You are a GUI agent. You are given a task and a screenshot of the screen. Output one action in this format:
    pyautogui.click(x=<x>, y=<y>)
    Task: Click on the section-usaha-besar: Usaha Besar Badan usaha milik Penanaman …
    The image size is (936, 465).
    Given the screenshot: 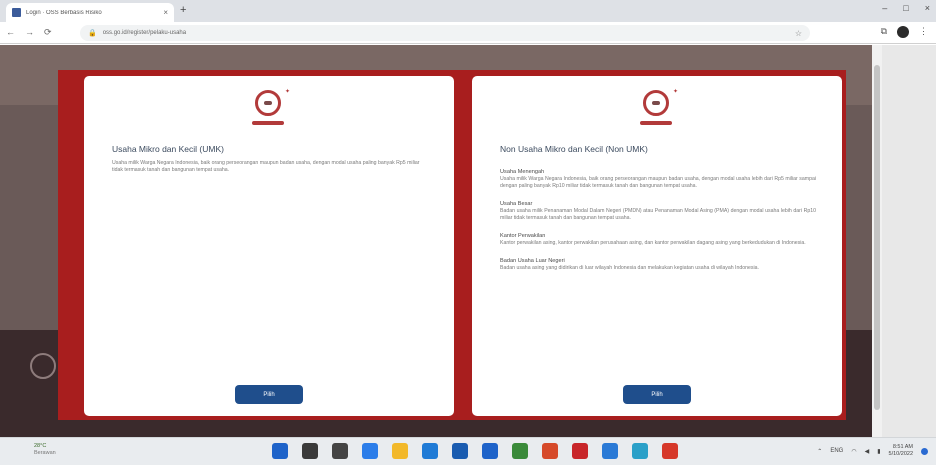 What is the action you would take?
    pyautogui.click(x=658, y=211)
    